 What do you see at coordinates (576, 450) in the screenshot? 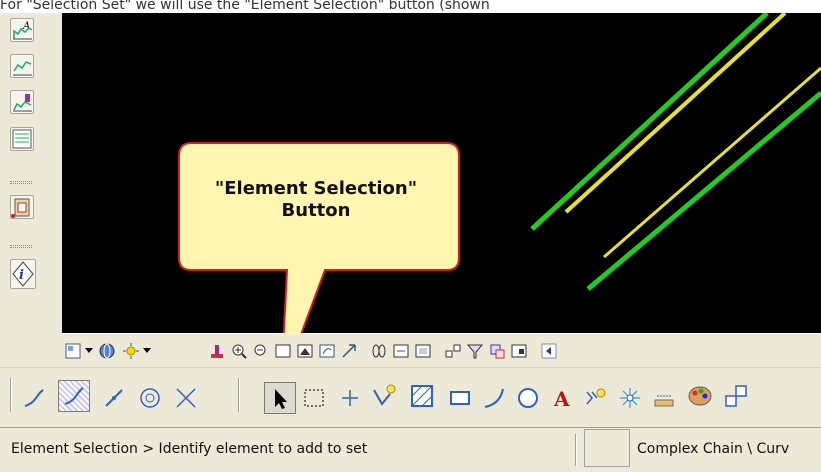
I see `status-divider` at bounding box center [576, 450].